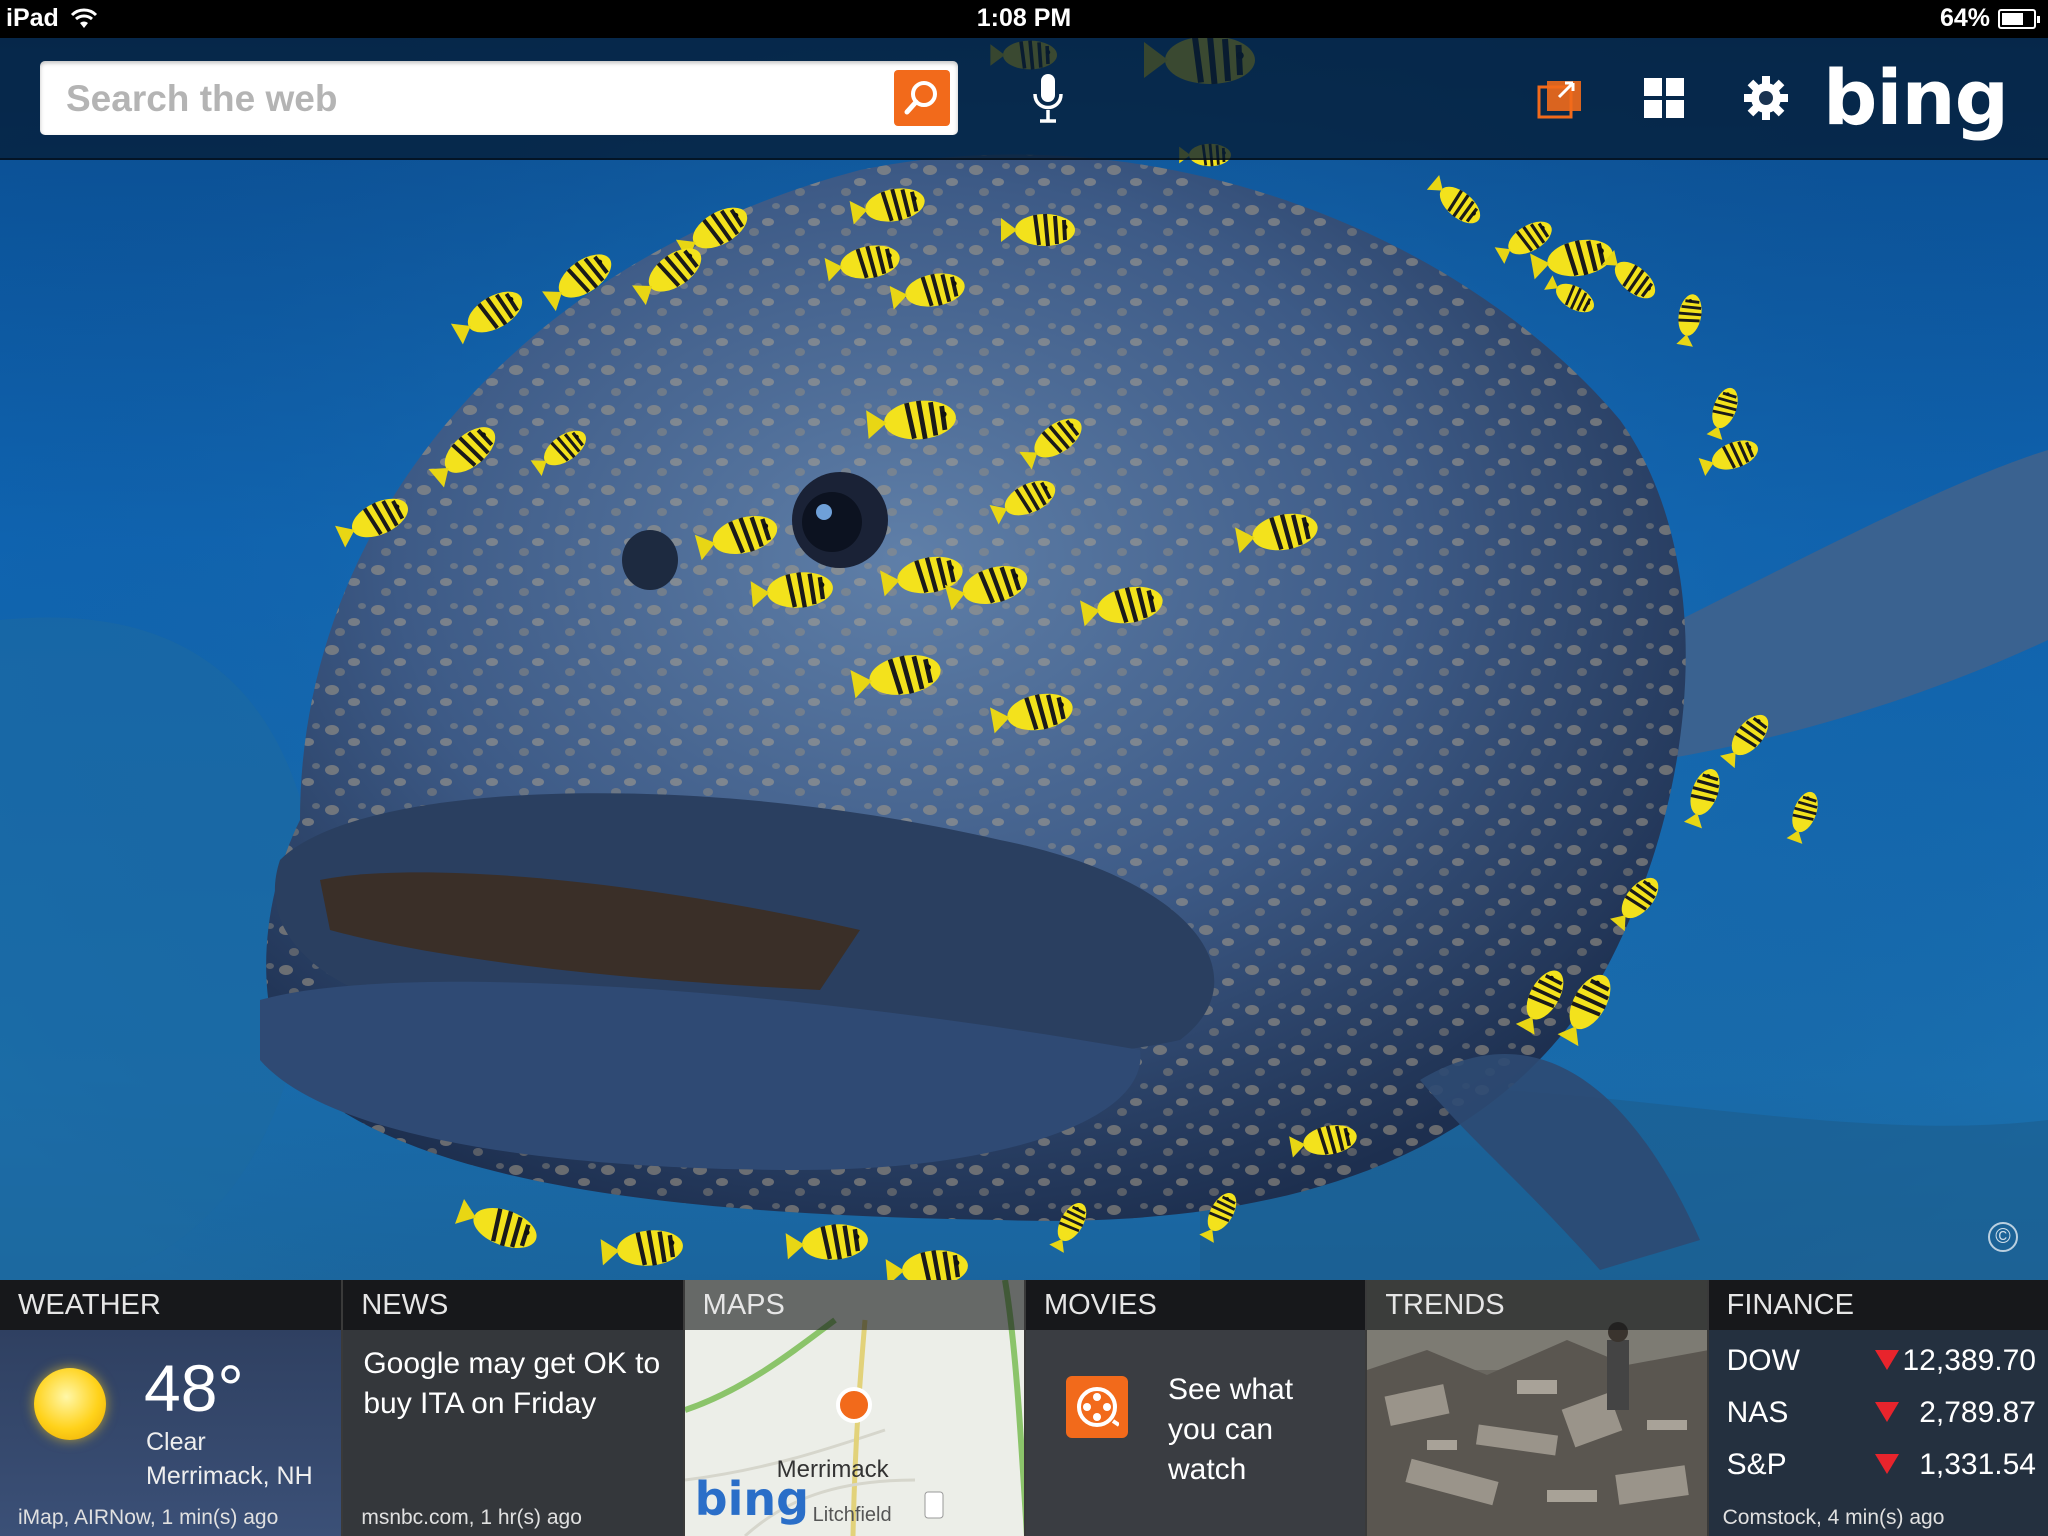 The width and height of the screenshot is (2048, 1536). Describe the element at coordinates (853, 1405) in the screenshot. I see `map-location-pin` at that location.